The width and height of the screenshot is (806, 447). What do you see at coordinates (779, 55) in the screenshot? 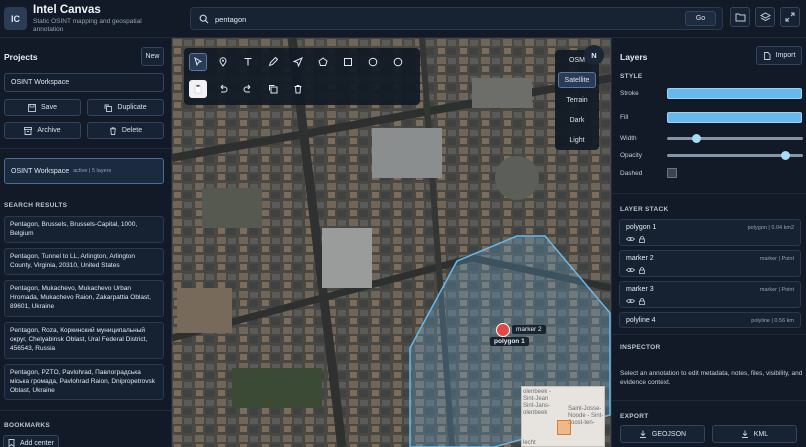
I see `import-button: Import` at bounding box center [779, 55].